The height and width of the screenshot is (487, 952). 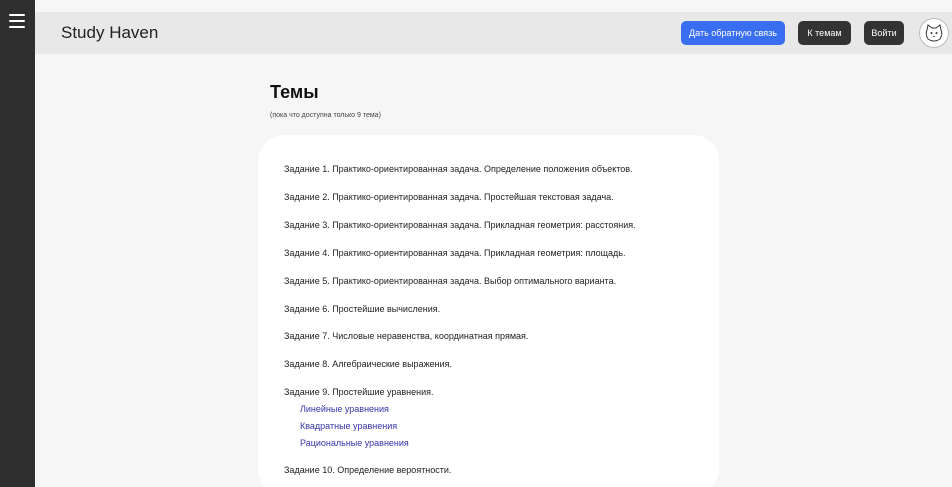 I want to click on subtopic-link-rational: Рациональные уравнения, so click(x=354, y=443).